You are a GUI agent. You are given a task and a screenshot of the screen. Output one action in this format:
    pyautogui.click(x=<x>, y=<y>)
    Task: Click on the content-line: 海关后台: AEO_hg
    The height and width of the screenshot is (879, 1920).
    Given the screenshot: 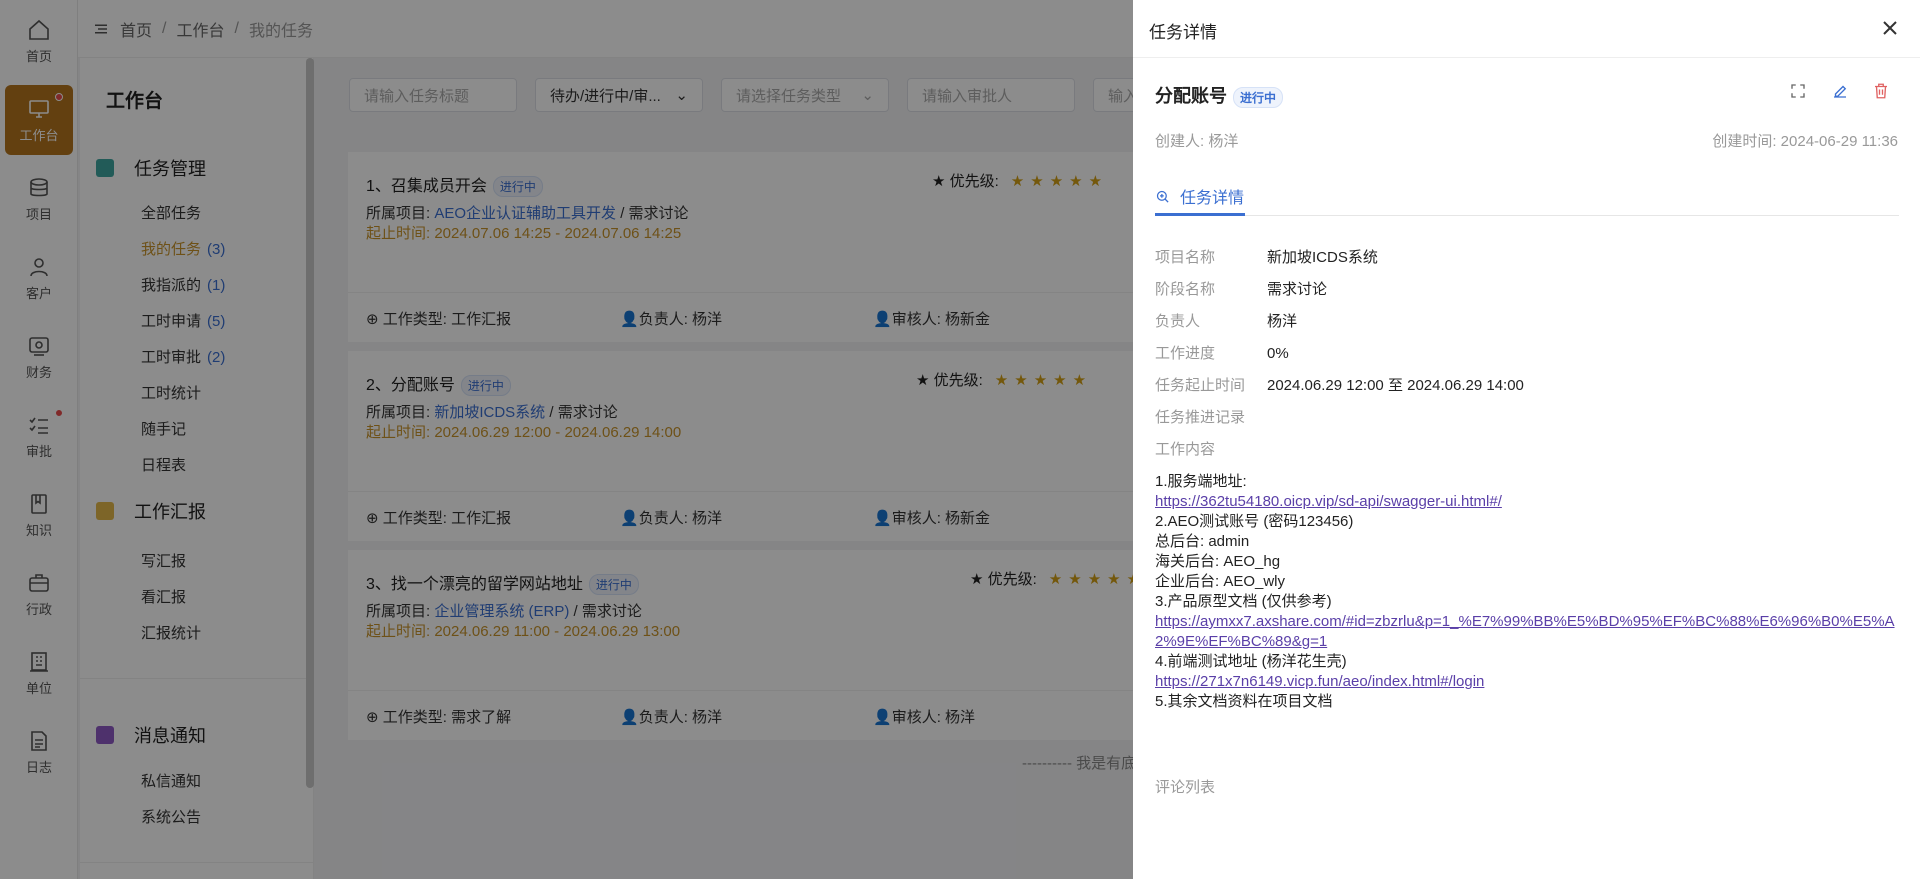 What is the action you would take?
    pyautogui.click(x=1218, y=561)
    